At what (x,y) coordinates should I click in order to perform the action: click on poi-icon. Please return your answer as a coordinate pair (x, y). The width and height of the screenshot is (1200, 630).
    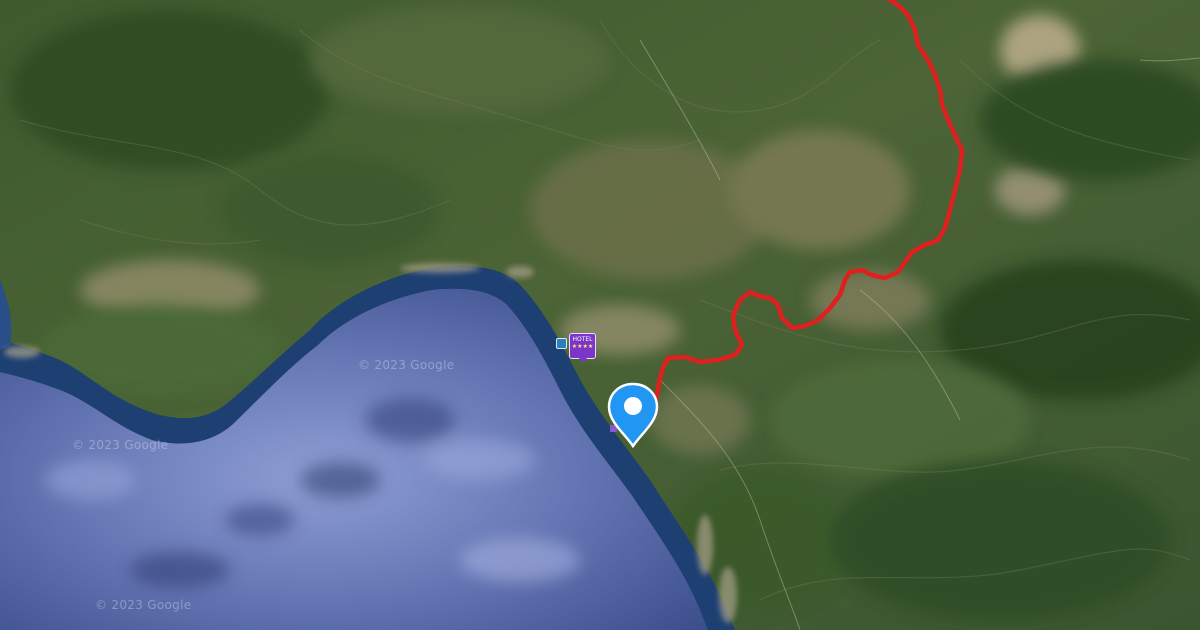
    Looking at the image, I should click on (561, 343).